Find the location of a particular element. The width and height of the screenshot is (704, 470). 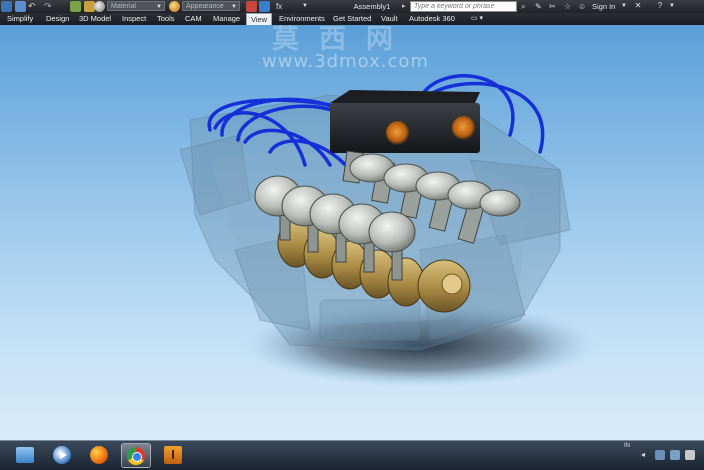

material-dropdown: Material ▼ is located at coordinates (136, 6).